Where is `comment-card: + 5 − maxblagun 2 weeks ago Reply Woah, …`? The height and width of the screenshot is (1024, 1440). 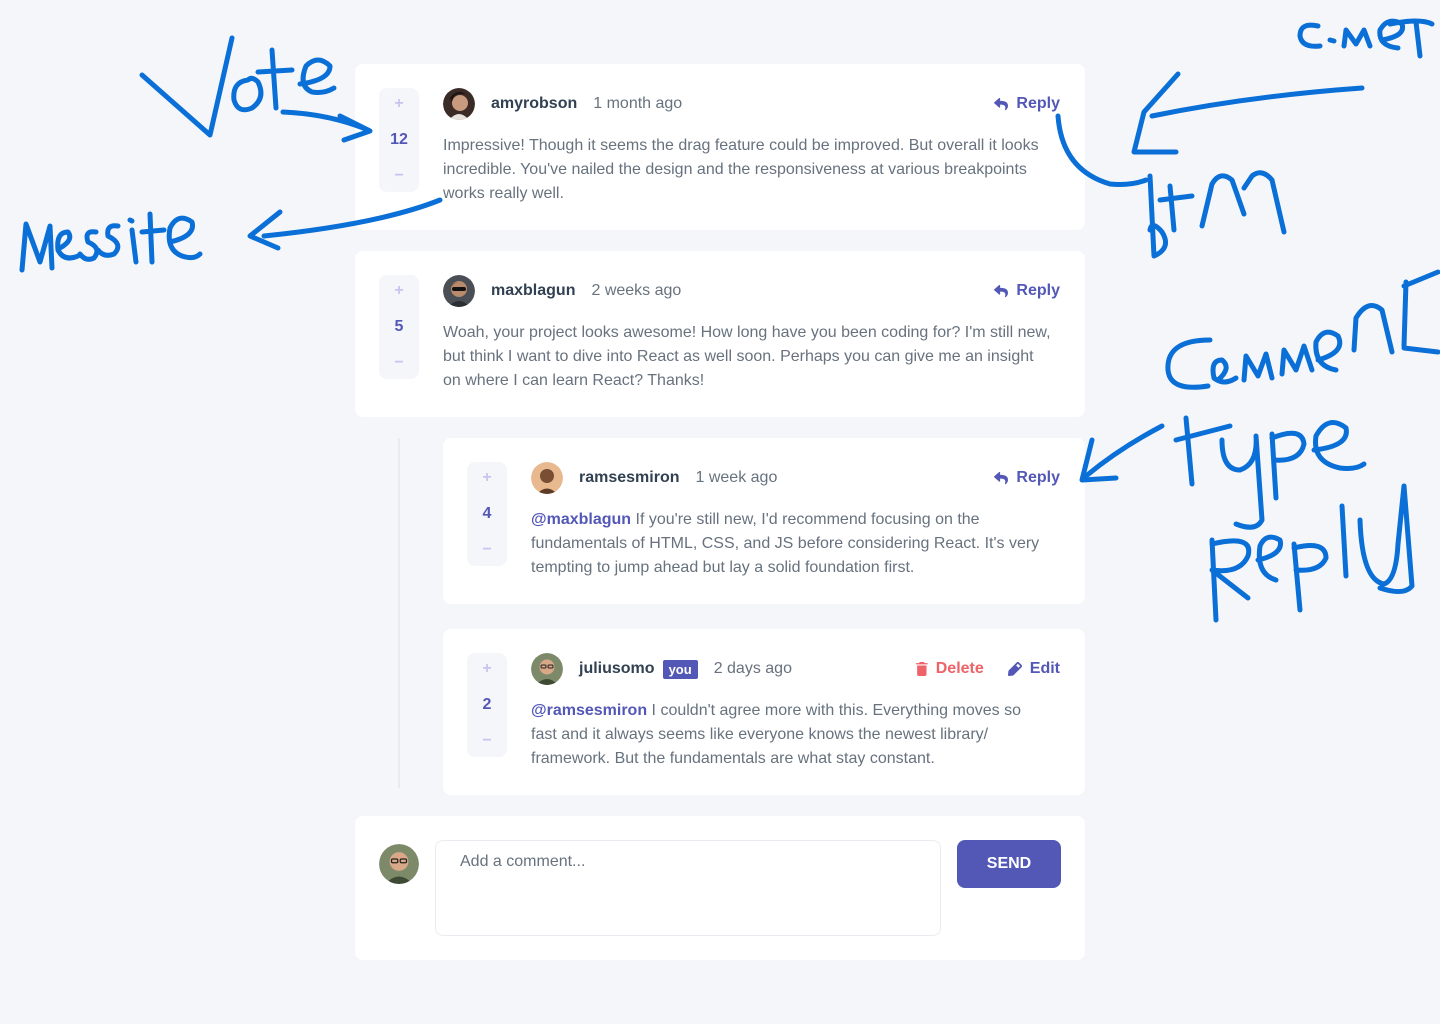
comment-card: + 5 − maxblagun 2 weeks ago Reply Woah, … is located at coordinates (720, 334).